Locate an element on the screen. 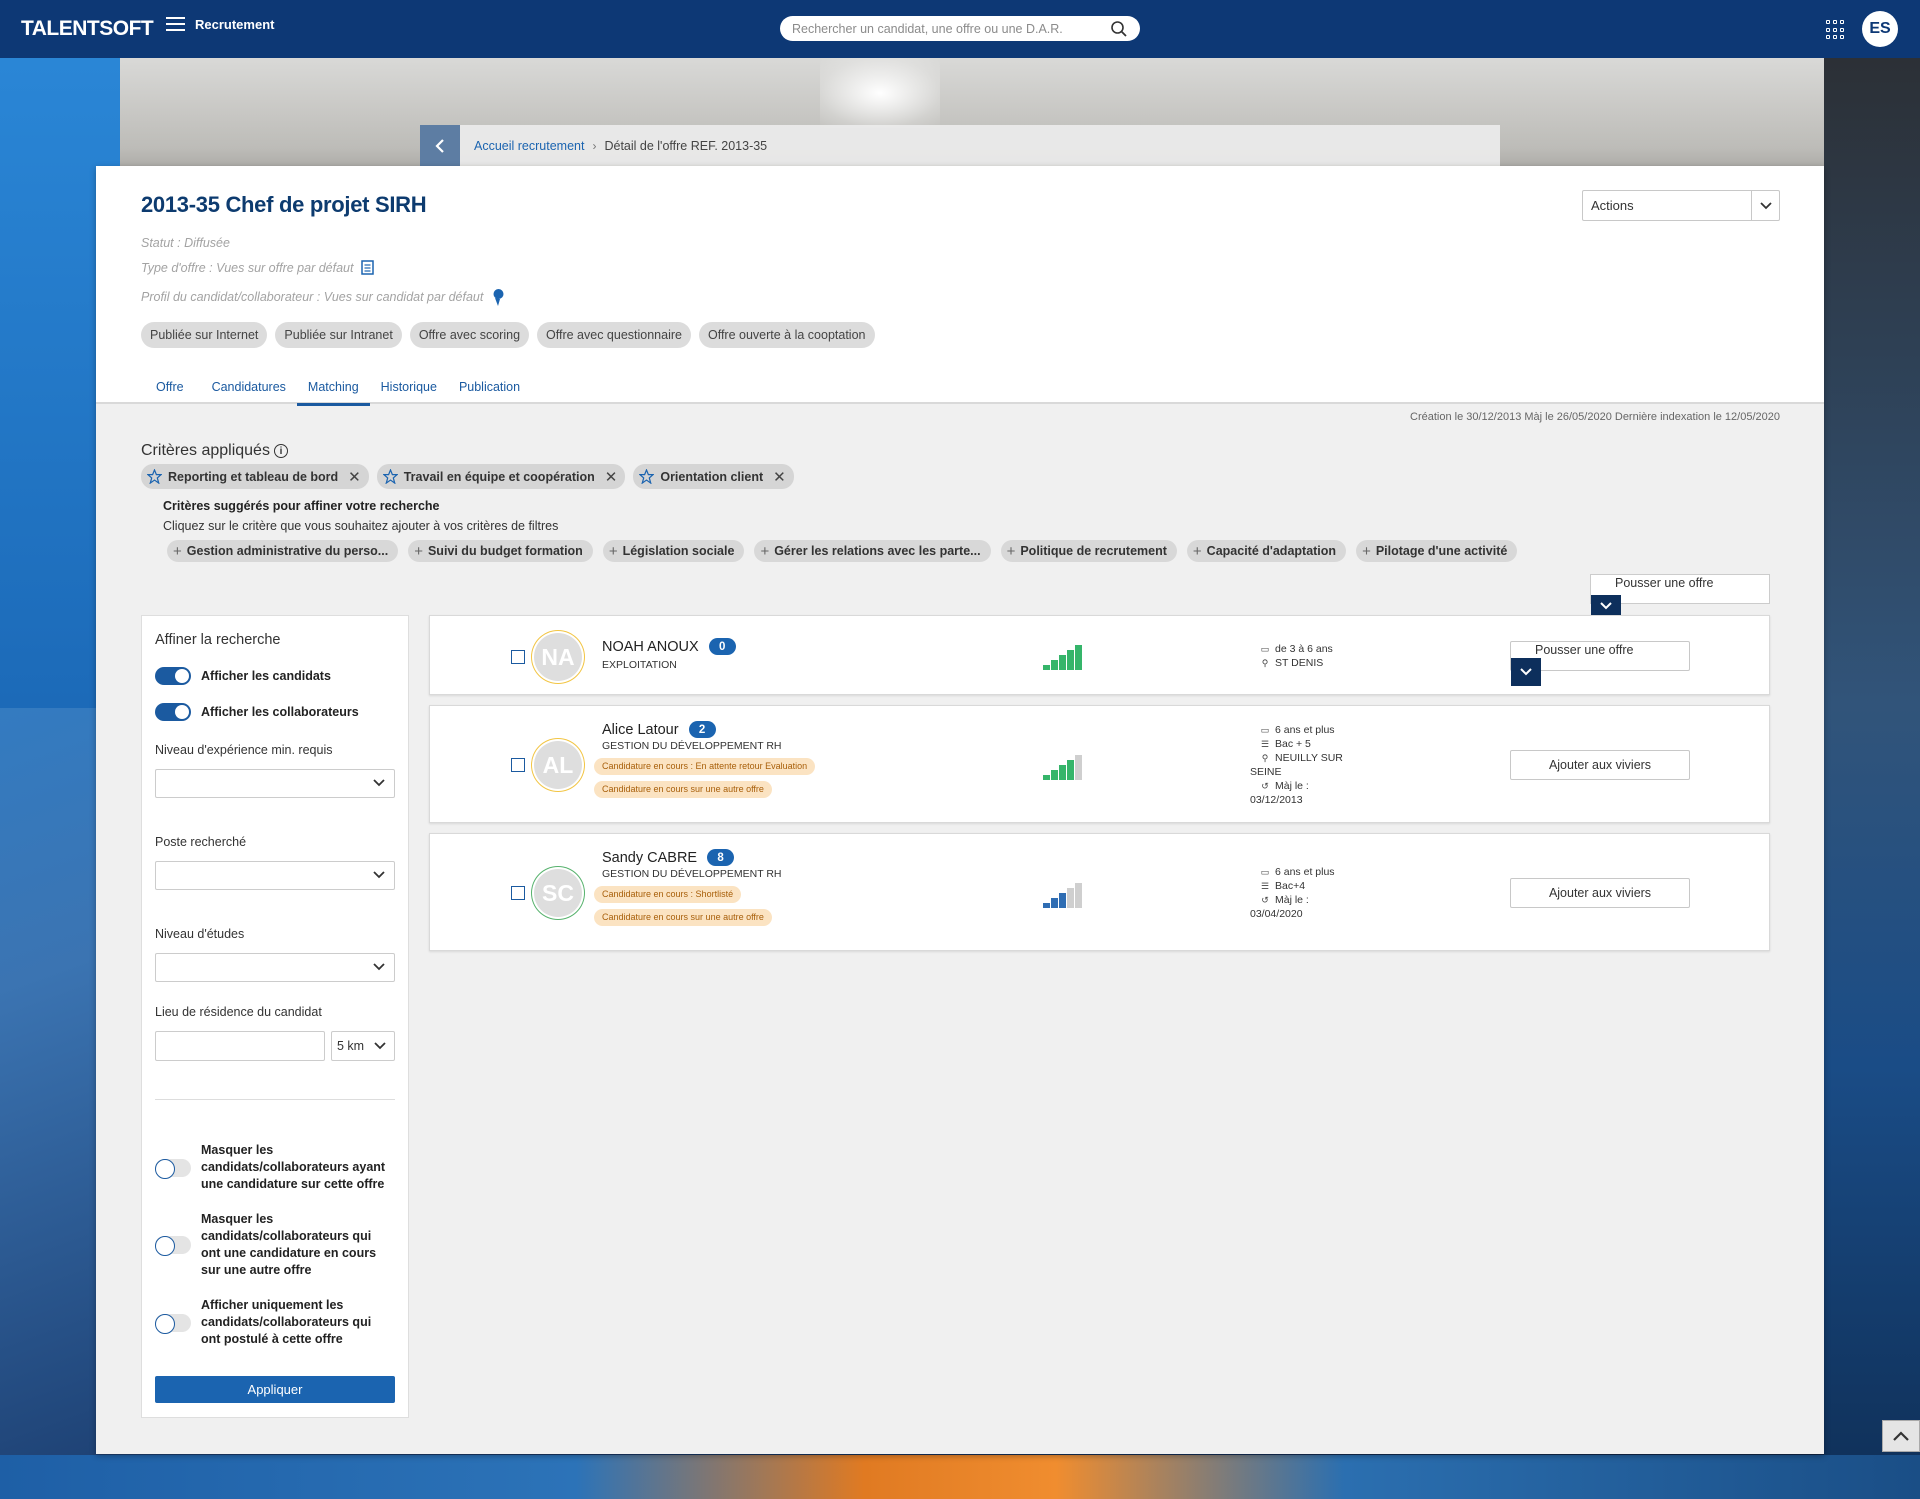 This screenshot has height=1499, width=1920. residence-input is located at coordinates (240, 1046).